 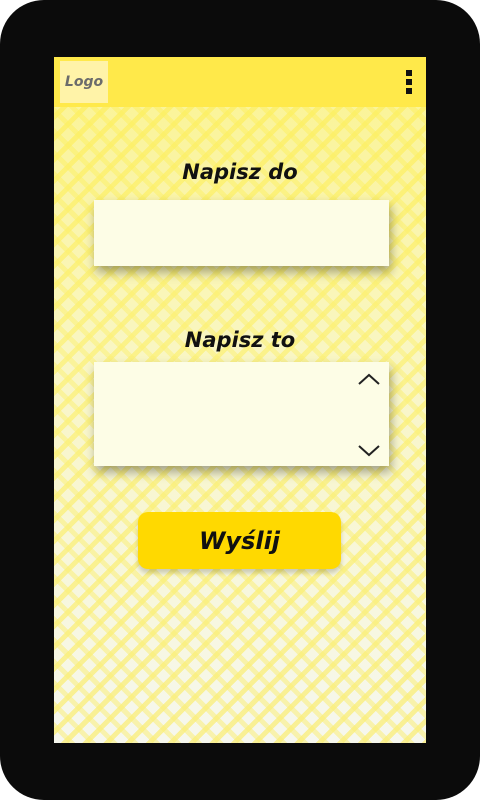 I want to click on logo: Logo, so click(x=84, y=82).